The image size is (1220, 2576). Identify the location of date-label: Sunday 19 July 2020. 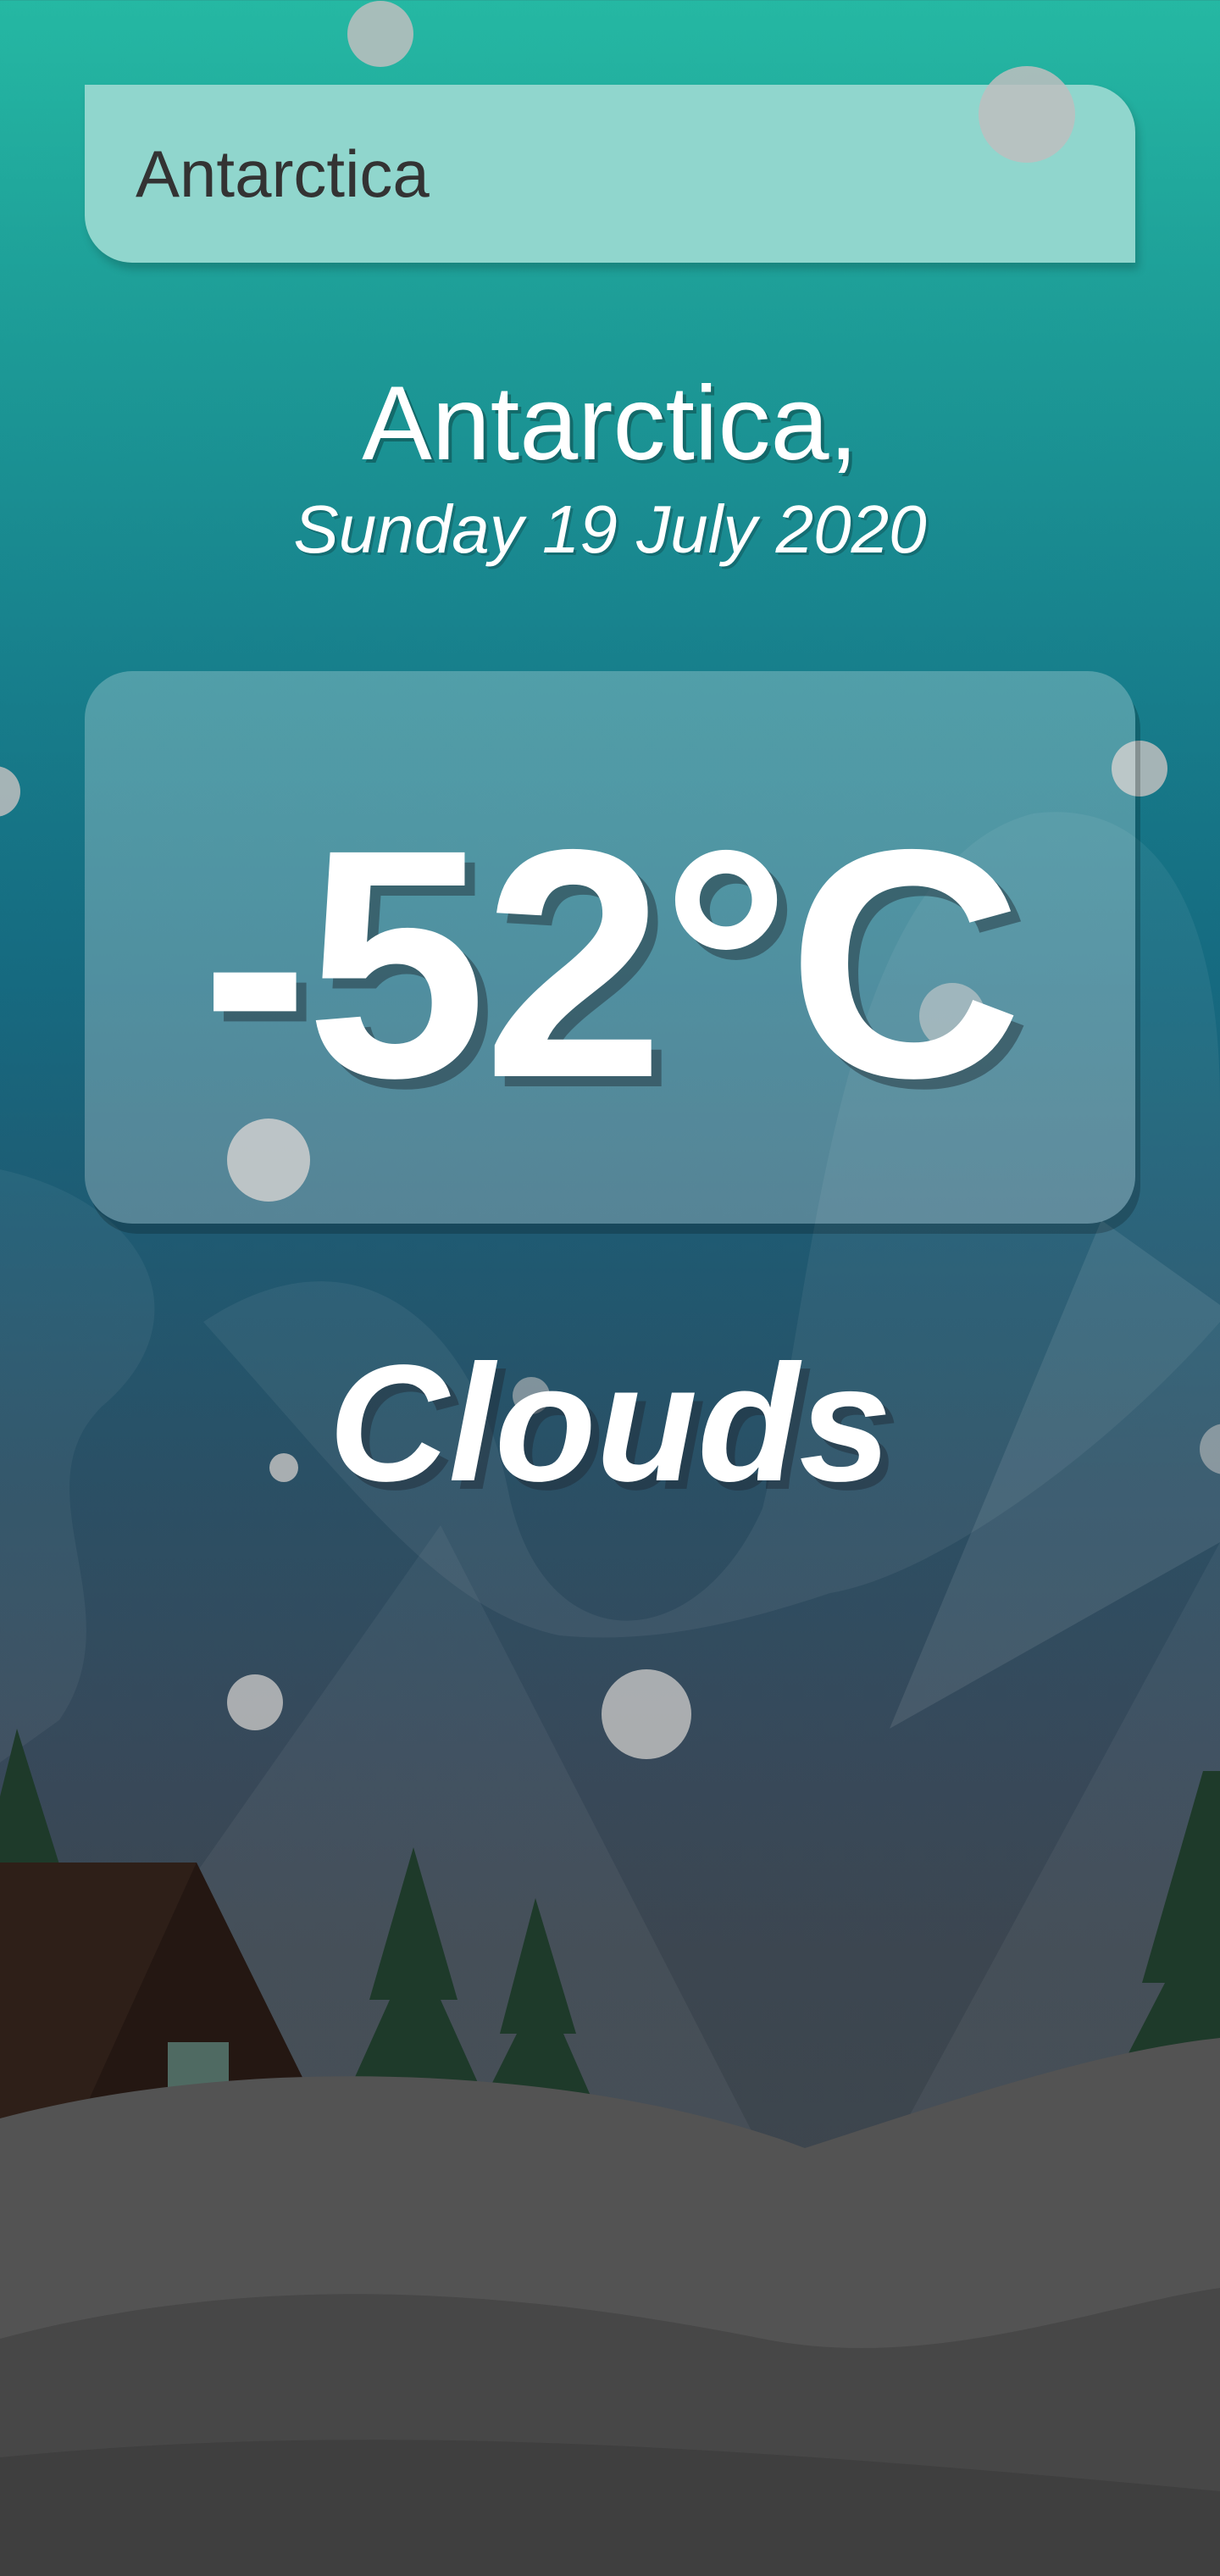
(610, 529).